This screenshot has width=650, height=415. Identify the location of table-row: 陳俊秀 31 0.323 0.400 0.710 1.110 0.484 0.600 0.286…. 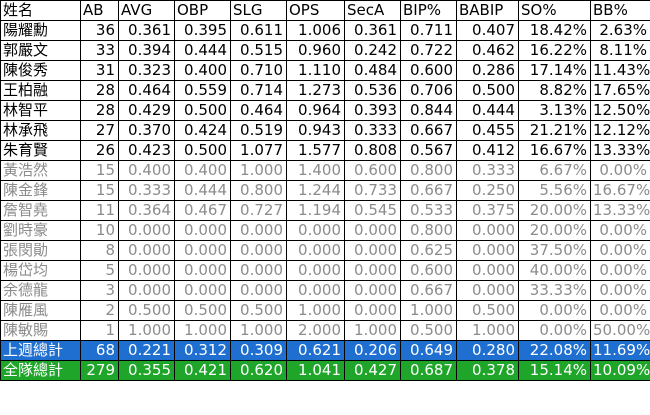
(325, 70).